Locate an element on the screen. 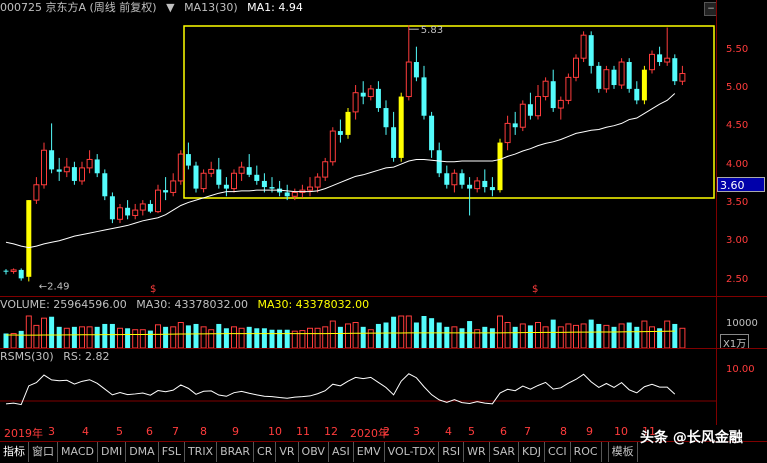 The image size is (767, 463). indicator-tab: CCI is located at coordinates (558, 452).